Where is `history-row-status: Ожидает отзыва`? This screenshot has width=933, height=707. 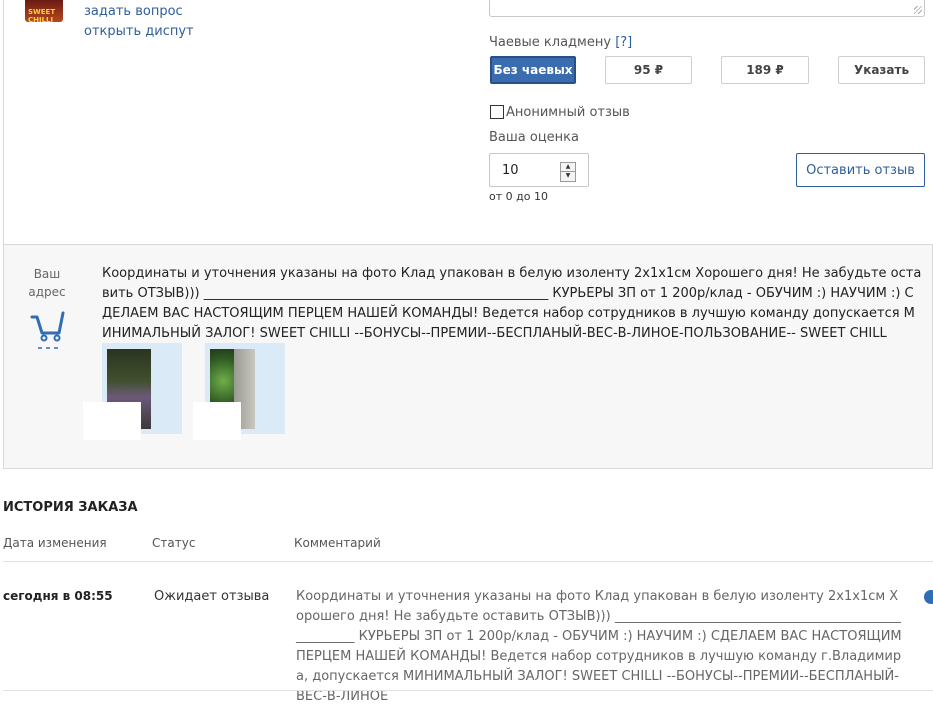
history-row-status: Ожидает отзыва is located at coordinates (212, 596).